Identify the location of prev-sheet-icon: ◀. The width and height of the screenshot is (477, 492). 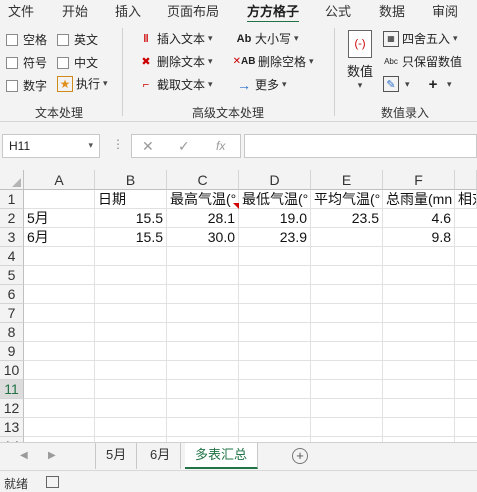
(24, 455).